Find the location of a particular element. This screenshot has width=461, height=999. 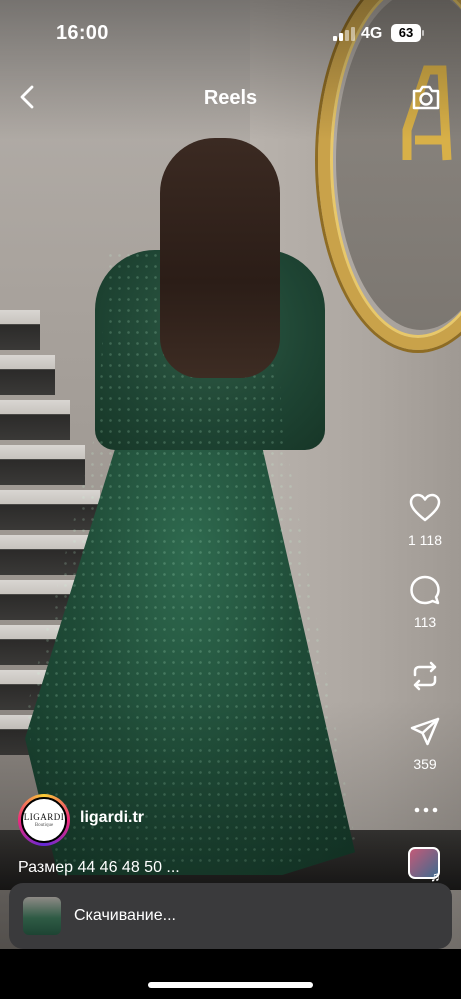

heart-icon is located at coordinates (425, 507).